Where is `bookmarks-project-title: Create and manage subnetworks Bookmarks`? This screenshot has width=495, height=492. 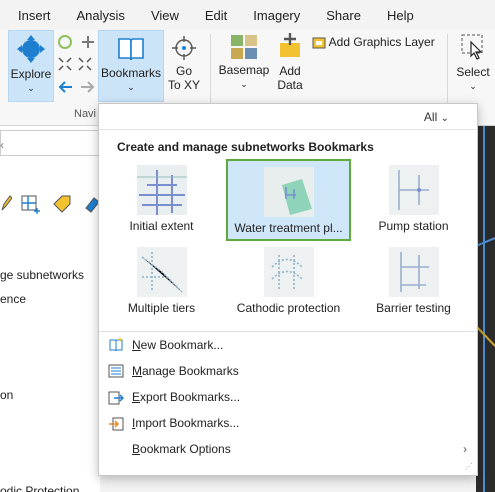 bookmarks-project-title: Create and manage subnetworks Bookmarks is located at coordinates (245, 147).